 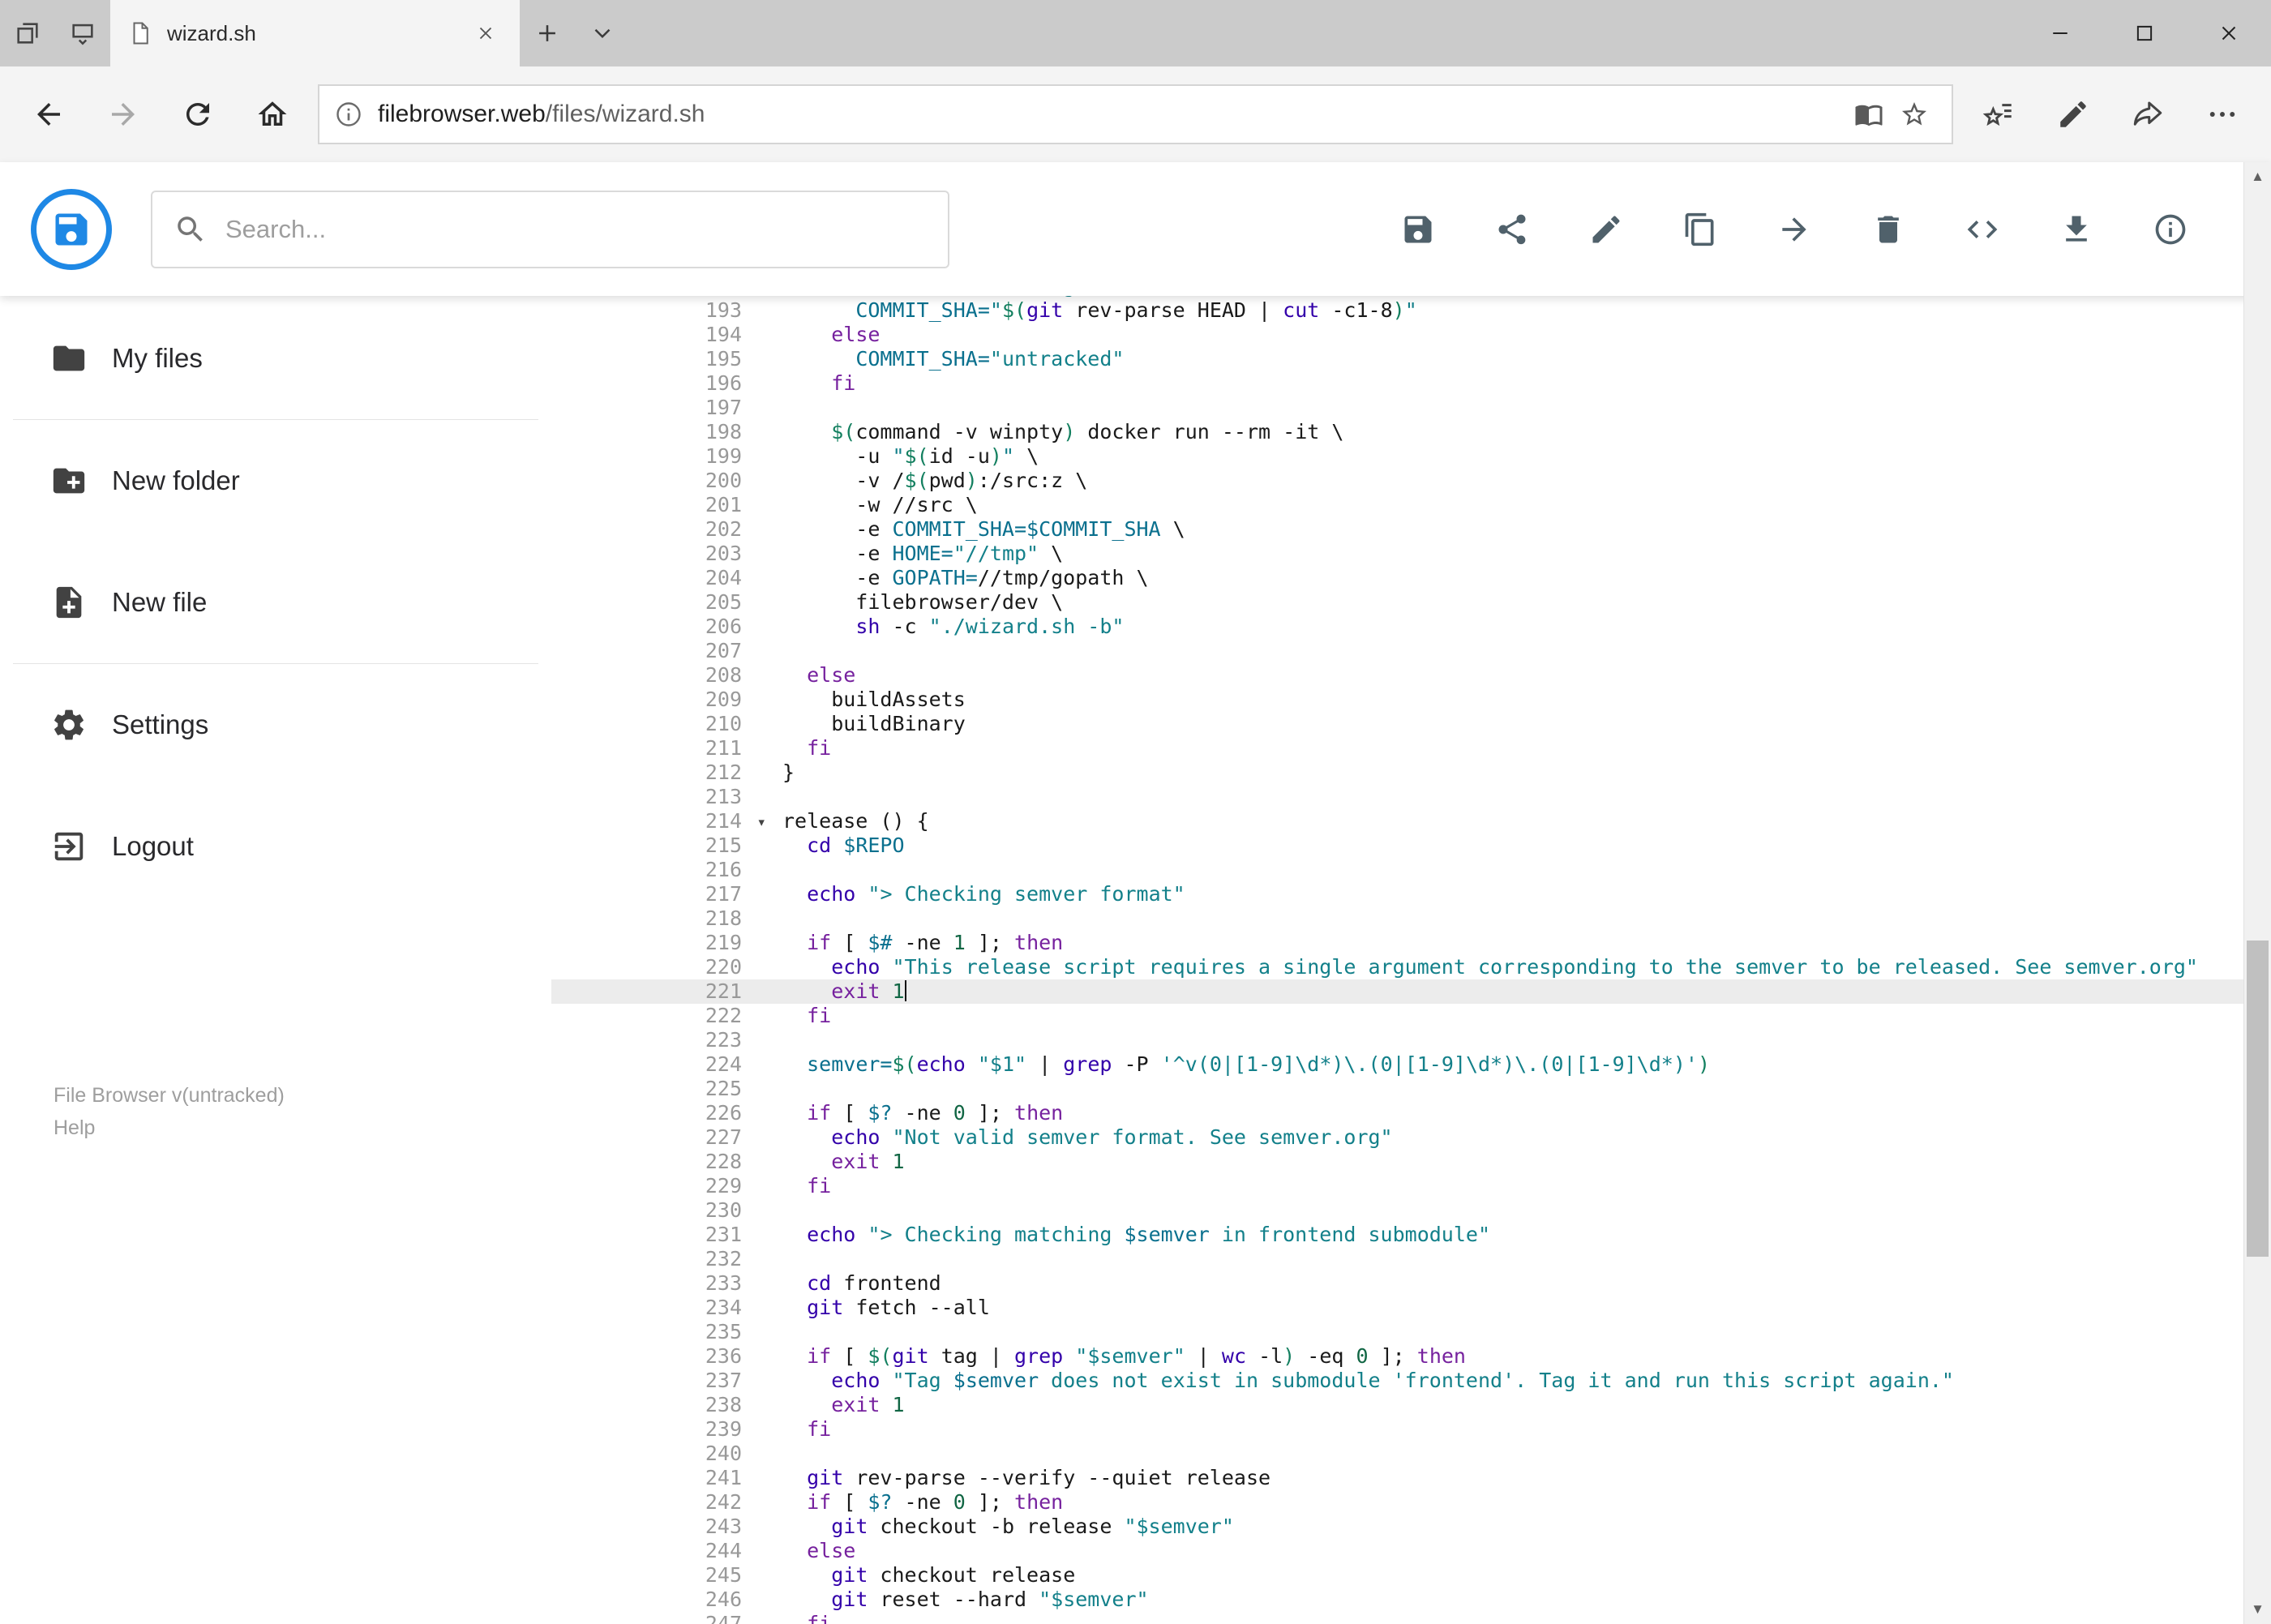 I want to click on maximize-button, so click(x=2144, y=33).